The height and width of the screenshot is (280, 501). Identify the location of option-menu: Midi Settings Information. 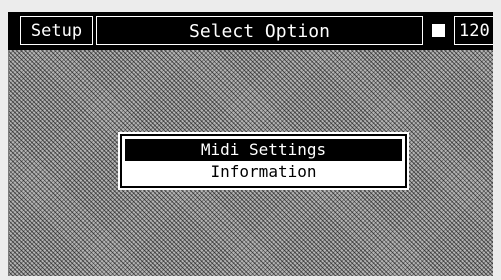
(263, 161).